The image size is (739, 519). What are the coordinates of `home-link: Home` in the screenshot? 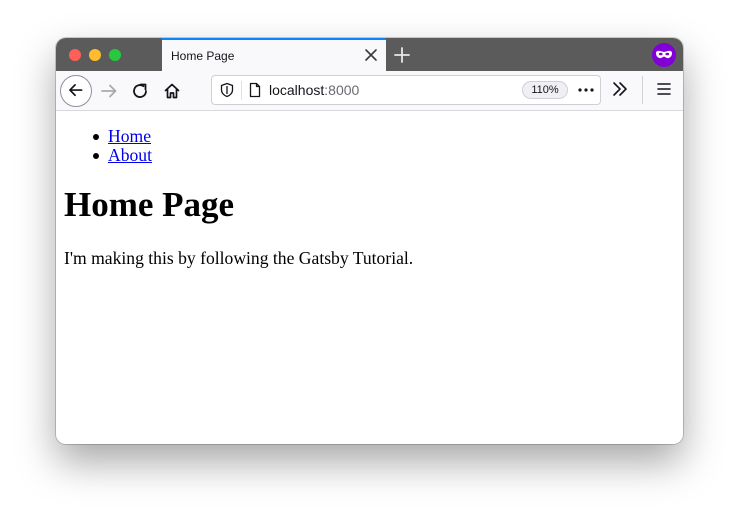 It's located at (129, 136).